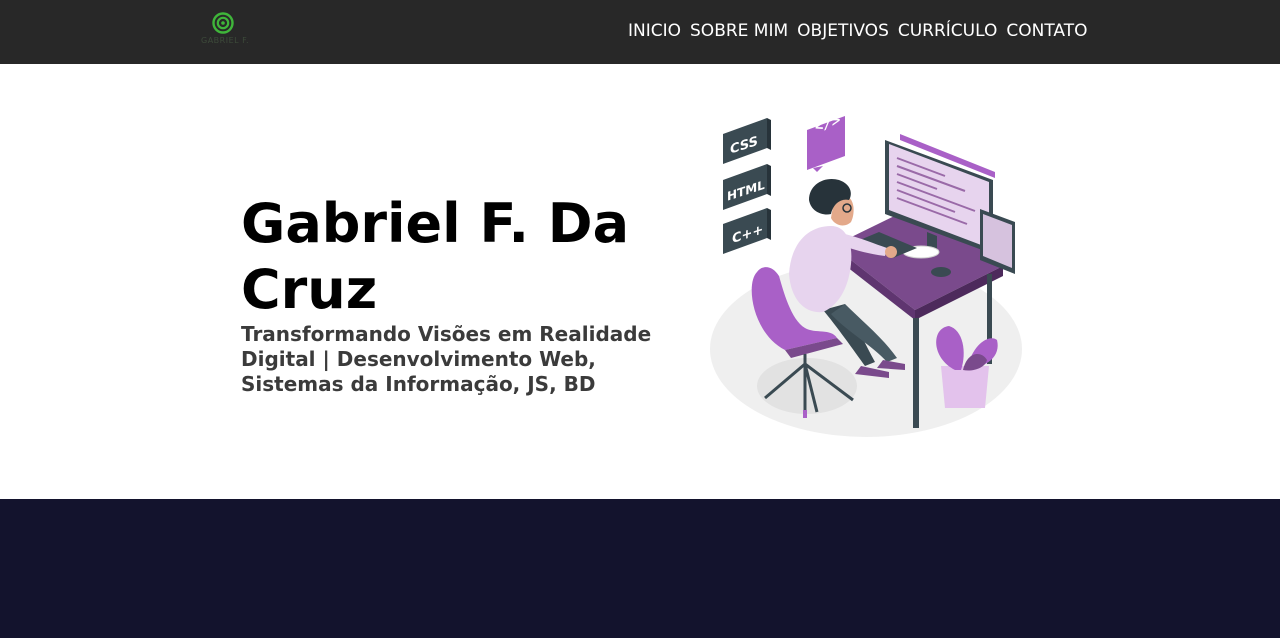 The image size is (1280, 638). I want to click on logo: GABRIEL F., so click(225, 30).